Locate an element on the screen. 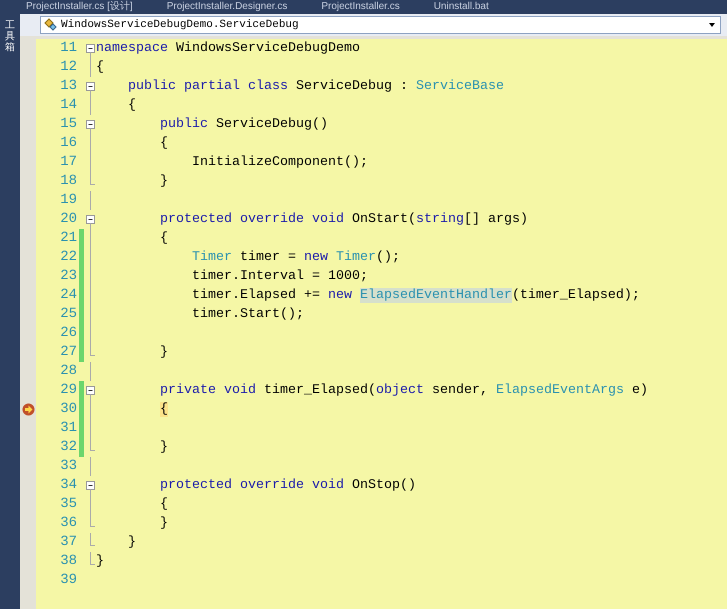 This screenshot has width=727, height=609. toolbox-label: 工具箱 is located at coordinates (10, 36).